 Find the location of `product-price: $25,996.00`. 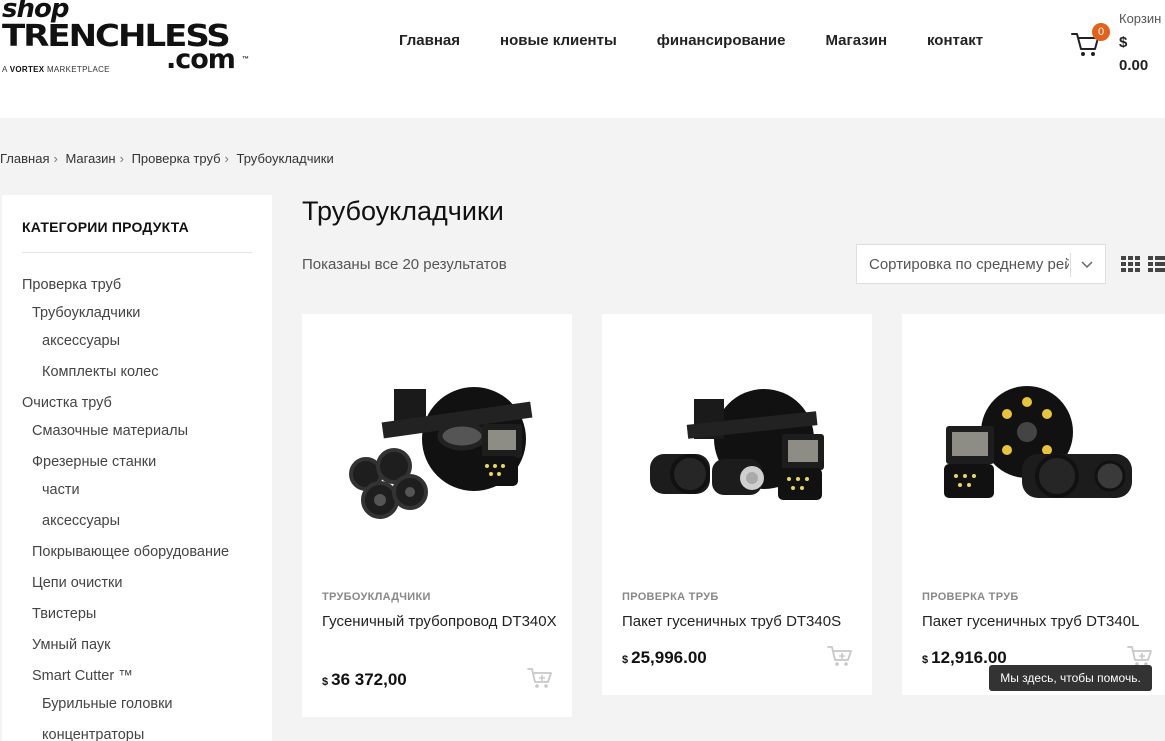

product-price: $25,996.00 is located at coordinates (664, 658).